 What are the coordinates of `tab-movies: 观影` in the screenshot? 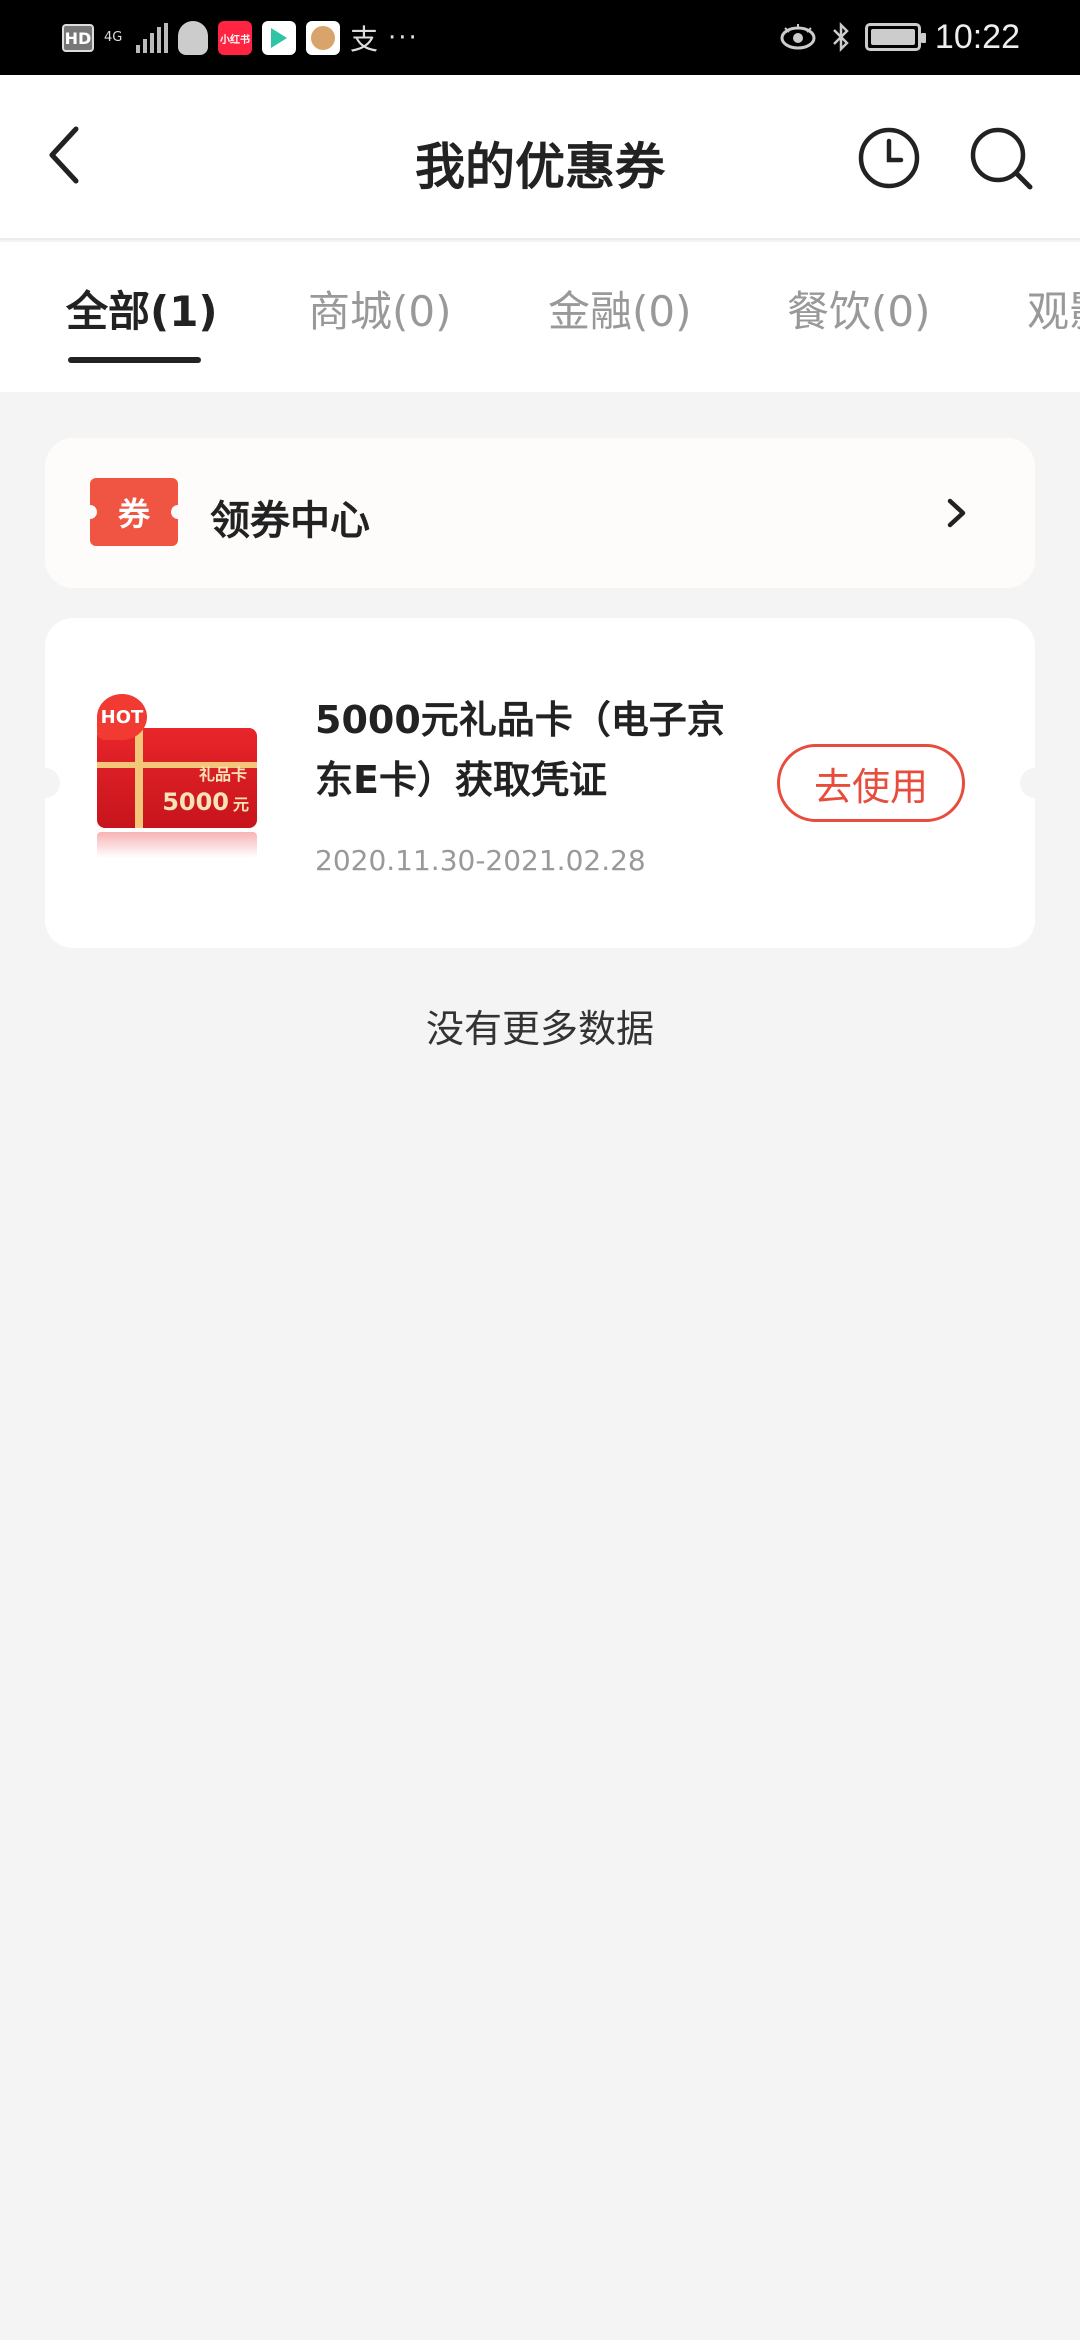 It's located at (1053, 308).